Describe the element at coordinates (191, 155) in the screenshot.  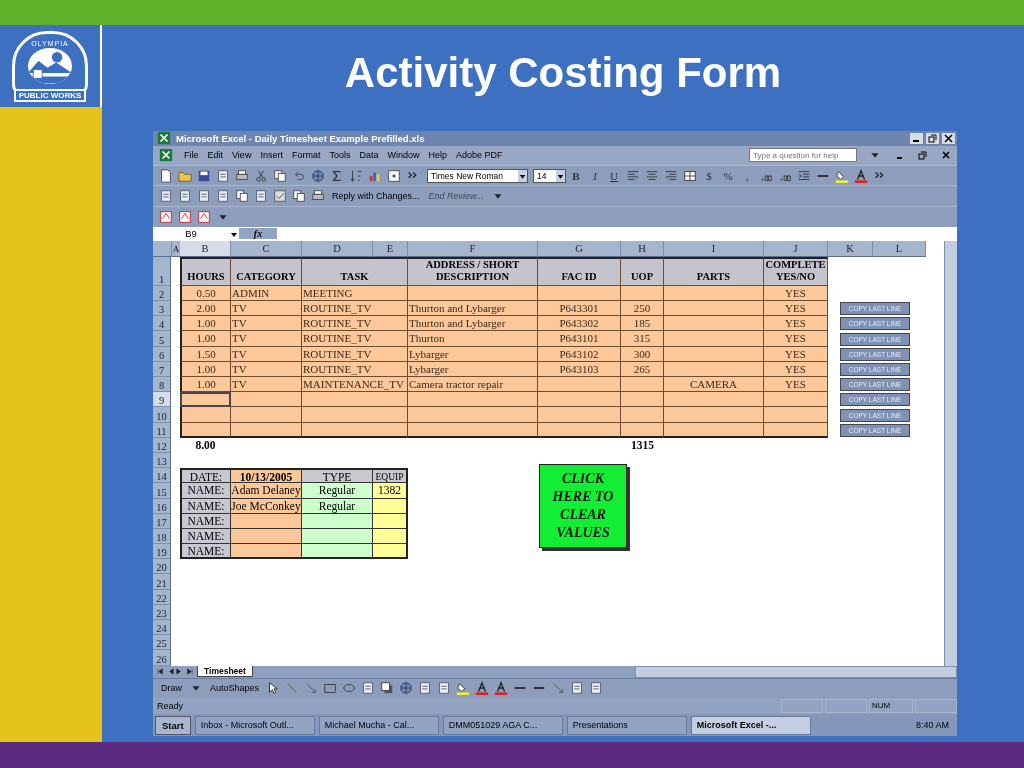
I see `menu-item: File` at that location.